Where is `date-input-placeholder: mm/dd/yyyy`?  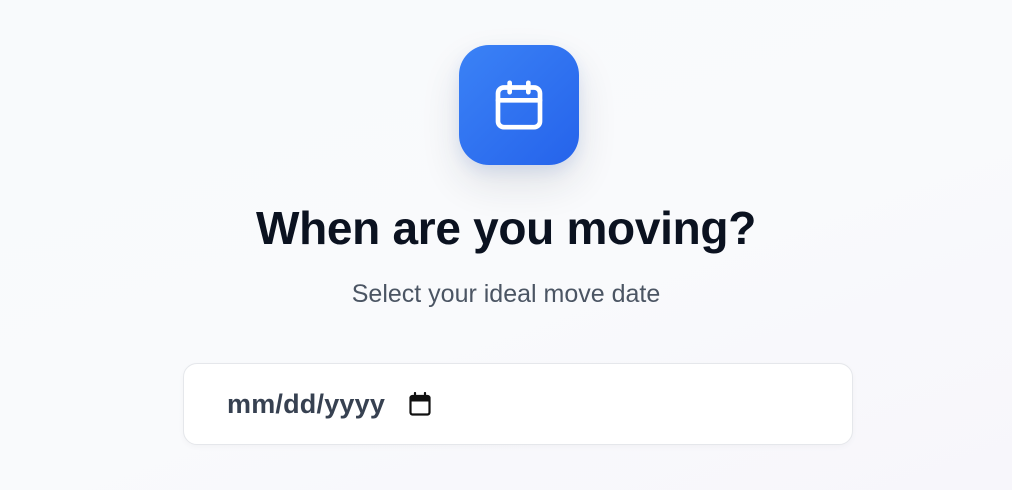
date-input-placeholder: mm/dd/yyyy is located at coordinates (306, 404).